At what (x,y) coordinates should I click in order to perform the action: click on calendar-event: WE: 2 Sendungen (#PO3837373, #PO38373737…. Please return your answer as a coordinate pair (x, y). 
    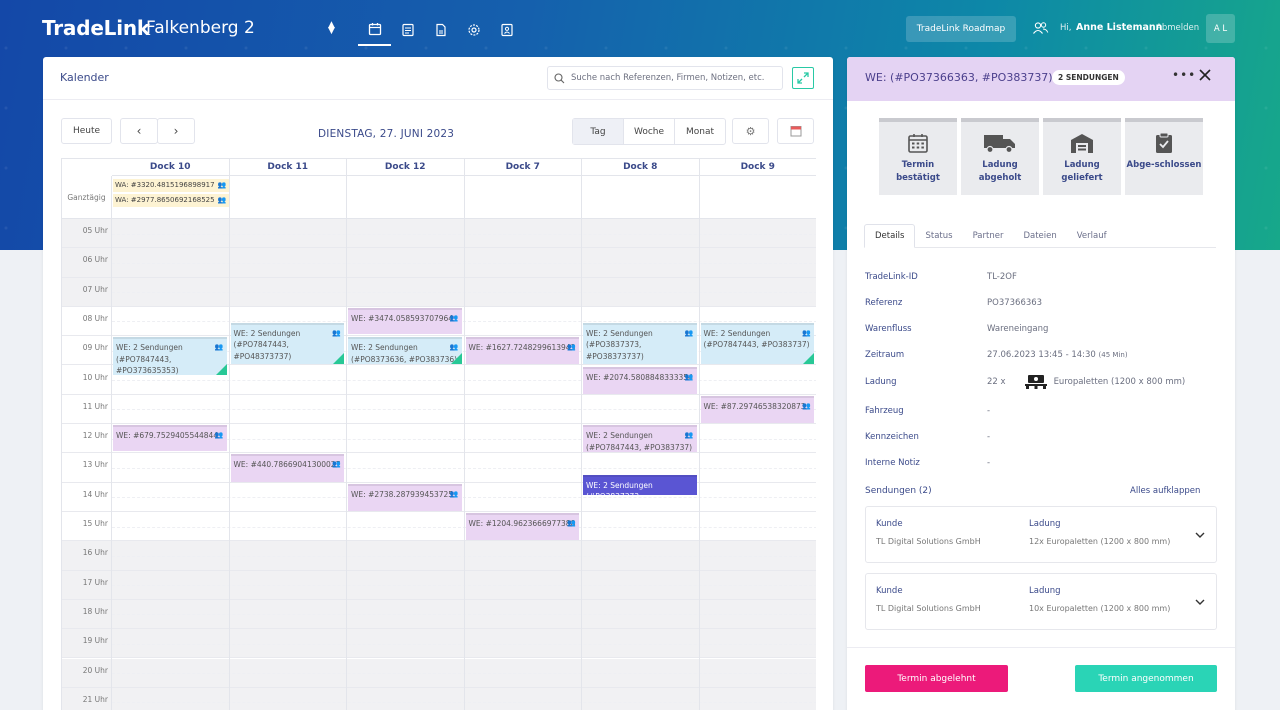
    Looking at the image, I should click on (640, 343).